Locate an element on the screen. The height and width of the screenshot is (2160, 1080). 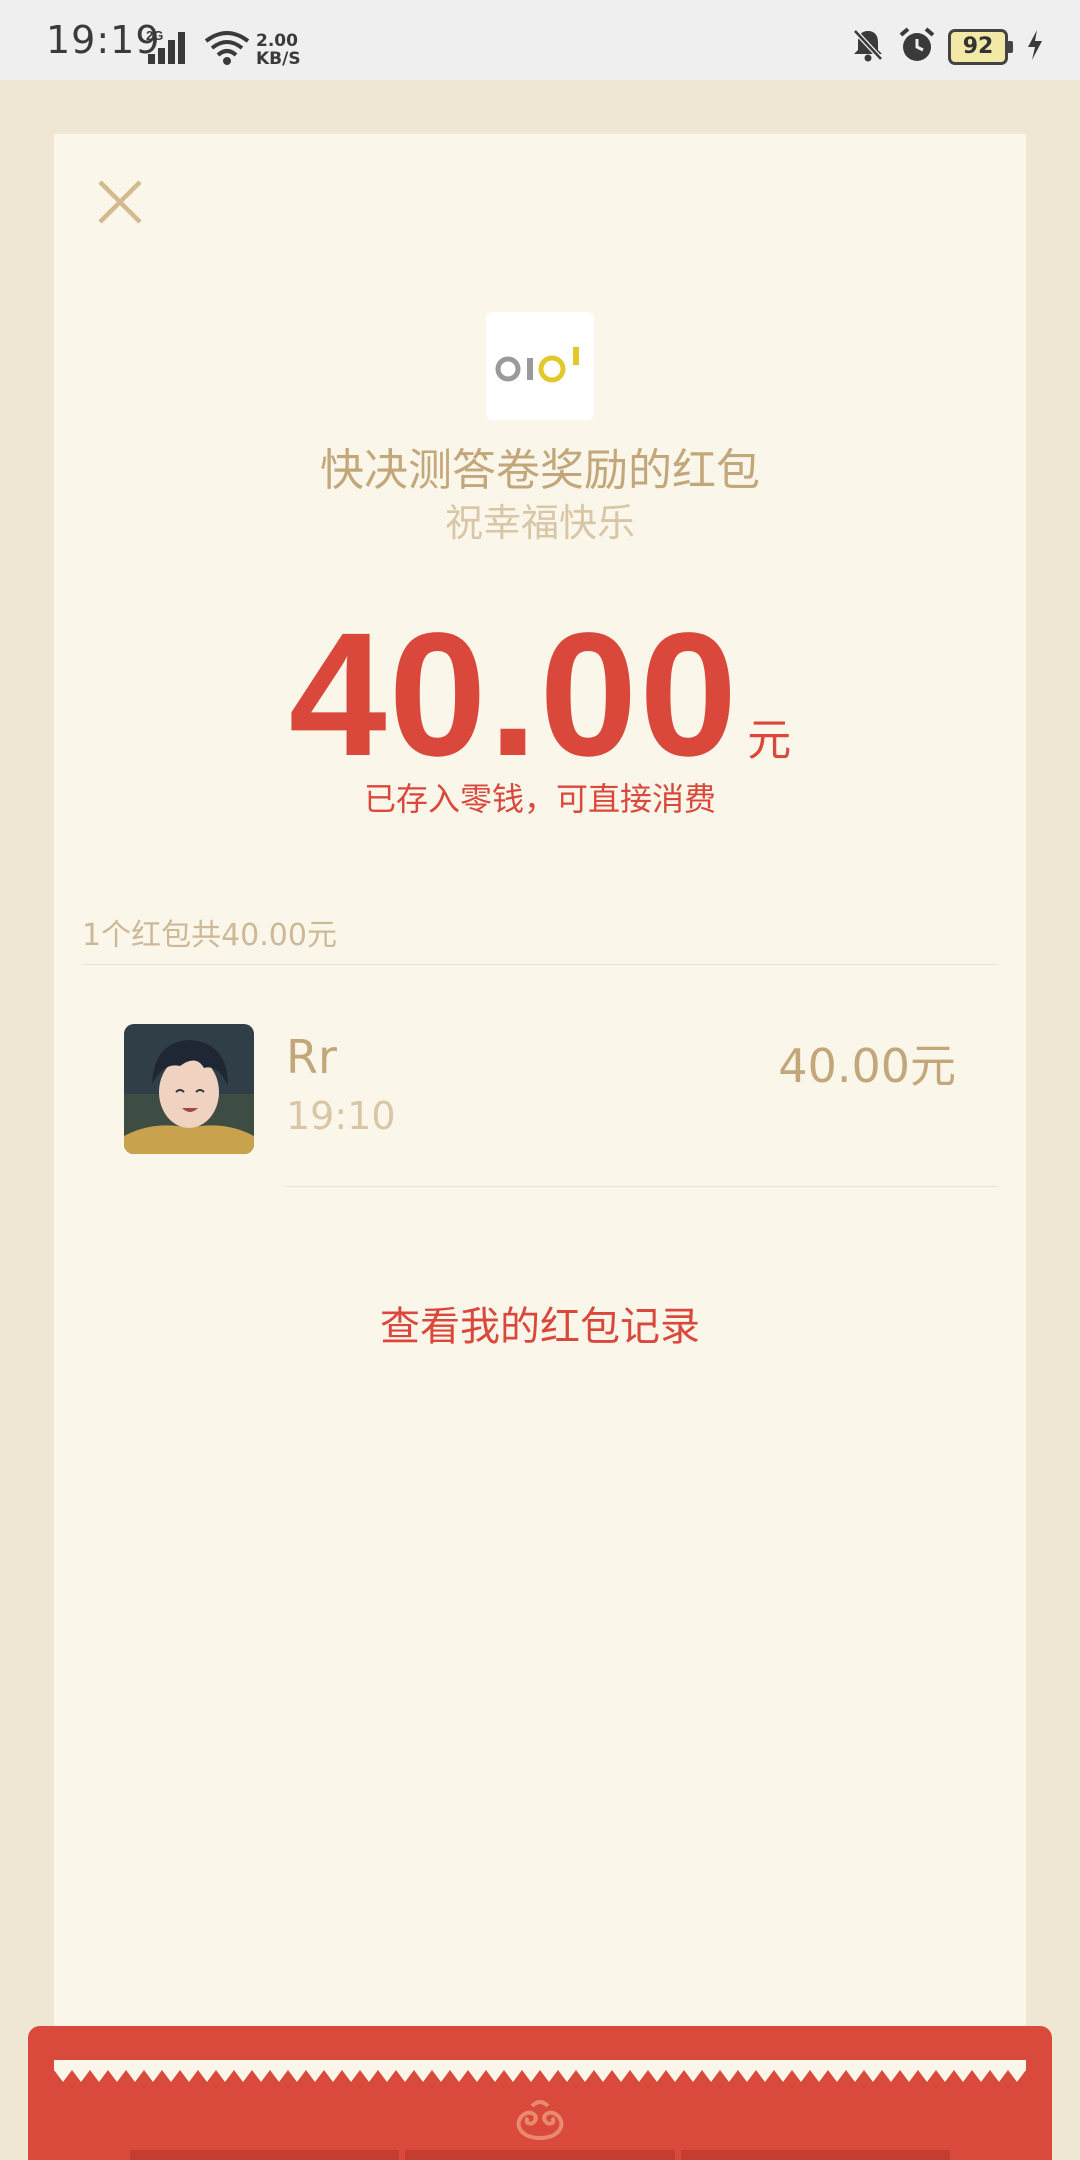
charging-bolt-icon is located at coordinates (1035, 47).